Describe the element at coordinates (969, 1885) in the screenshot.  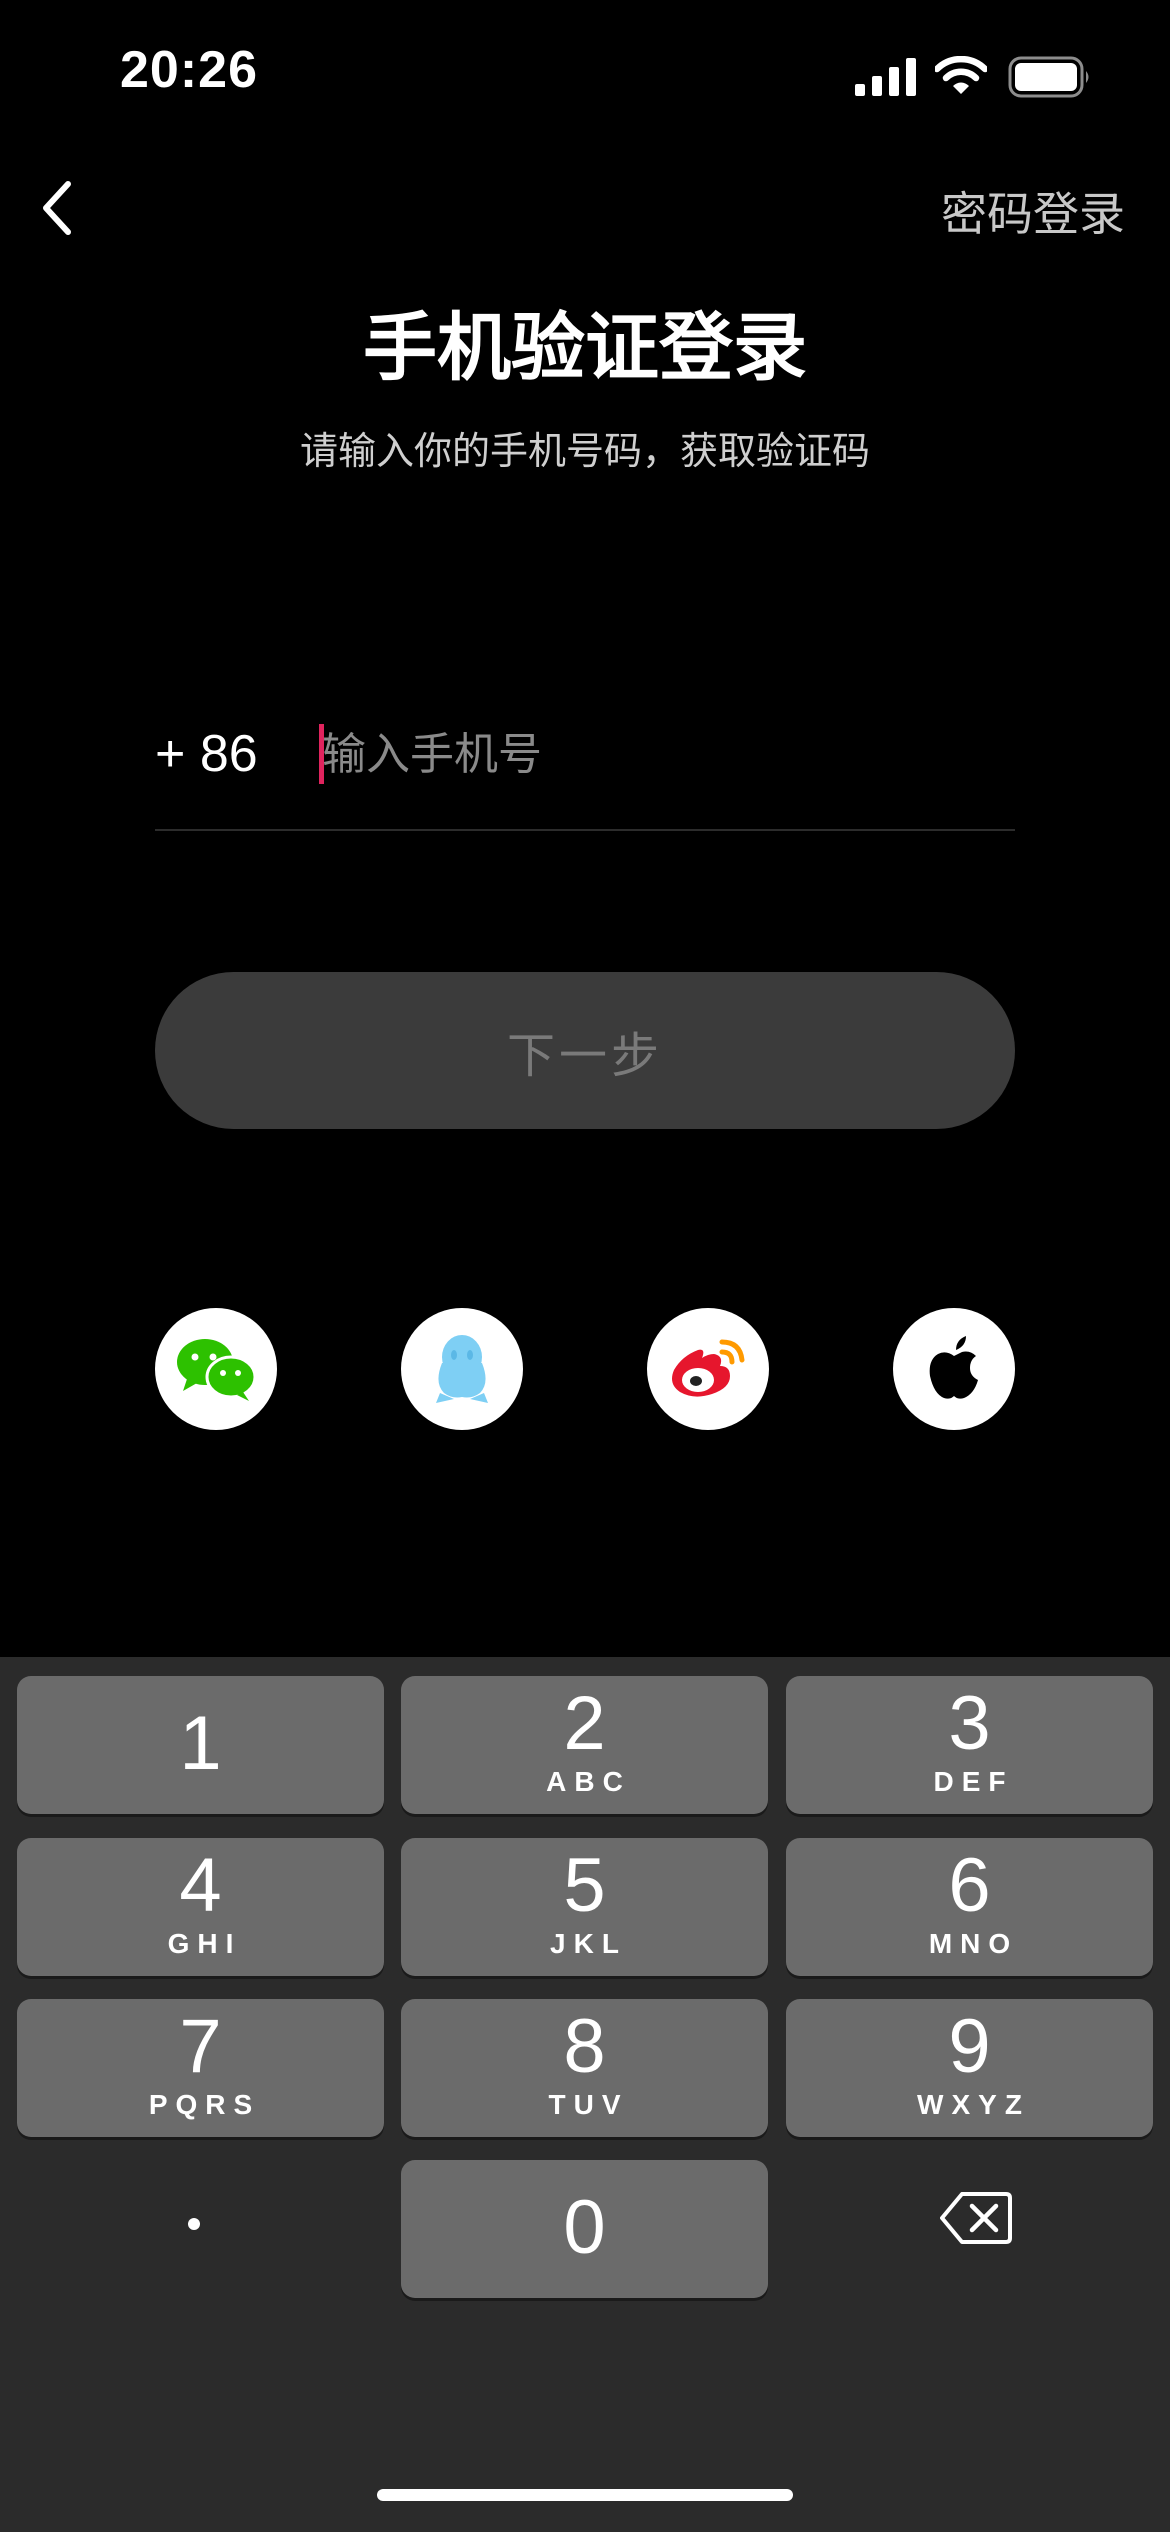
I see `key-digit: 6` at that location.